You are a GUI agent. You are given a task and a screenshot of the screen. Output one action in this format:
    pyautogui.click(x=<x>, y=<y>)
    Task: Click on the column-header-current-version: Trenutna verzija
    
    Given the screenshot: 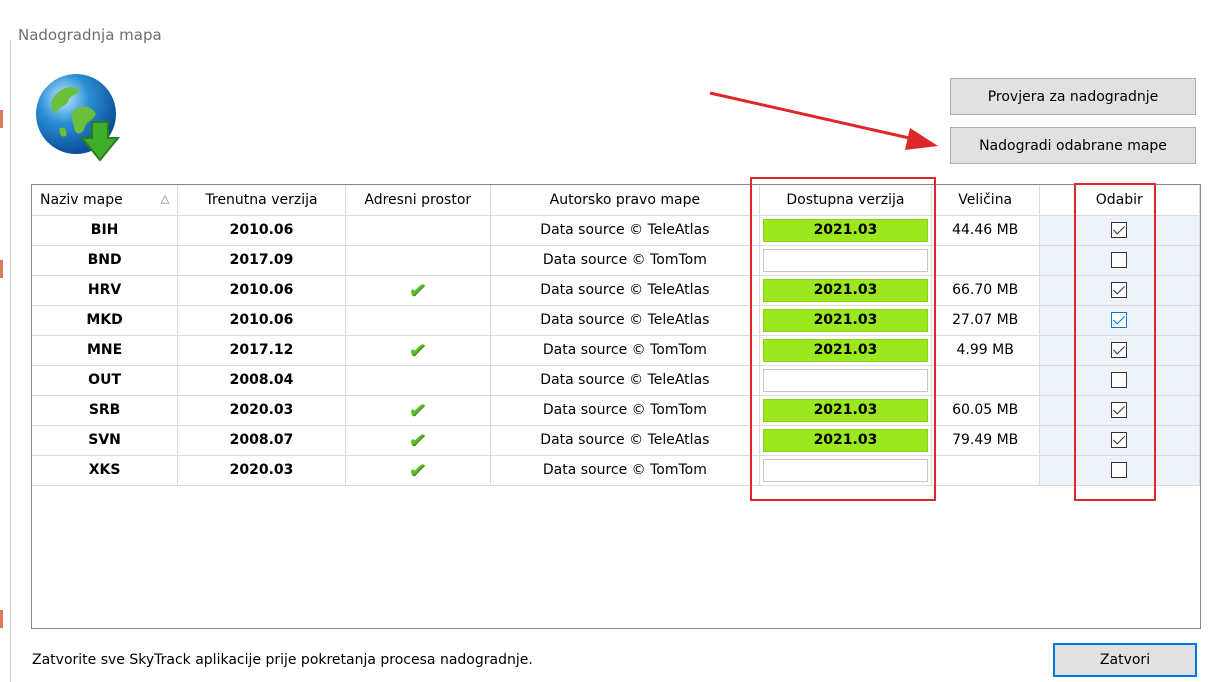 What is the action you would take?
    pyautogui.click(x=261, y=200)
    